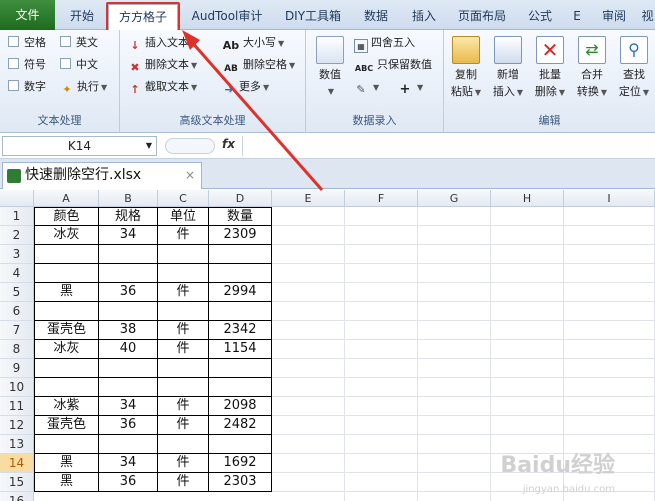 This screenshot has height=501, width=655. What do you see at coordinates (17, 216) in the screenshot?
I see `row-header: 1` at bounding box center [17, 216].